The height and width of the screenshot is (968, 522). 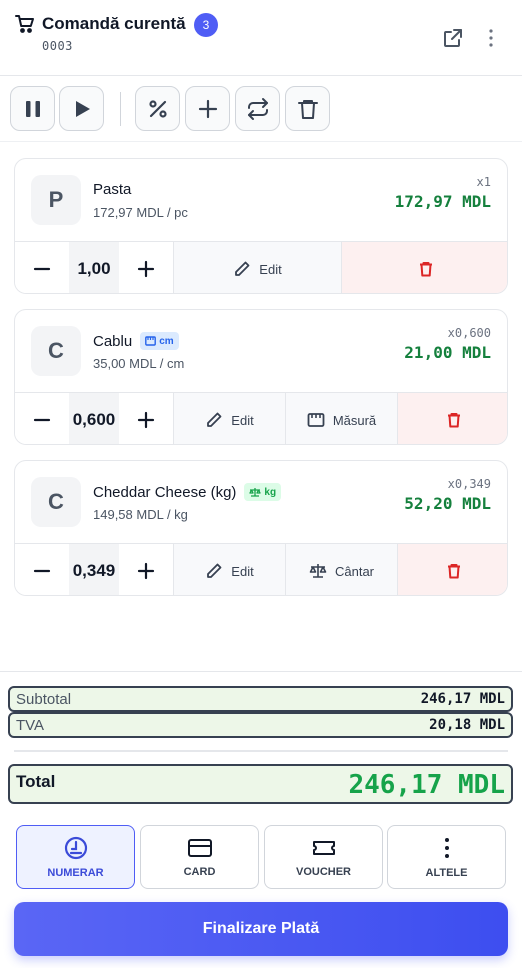 What do you see at coordinates (140, 212) in the screenshot?
I see `item-unit-price: 172,97 MDL / pc` at bounding box center [140, 212].